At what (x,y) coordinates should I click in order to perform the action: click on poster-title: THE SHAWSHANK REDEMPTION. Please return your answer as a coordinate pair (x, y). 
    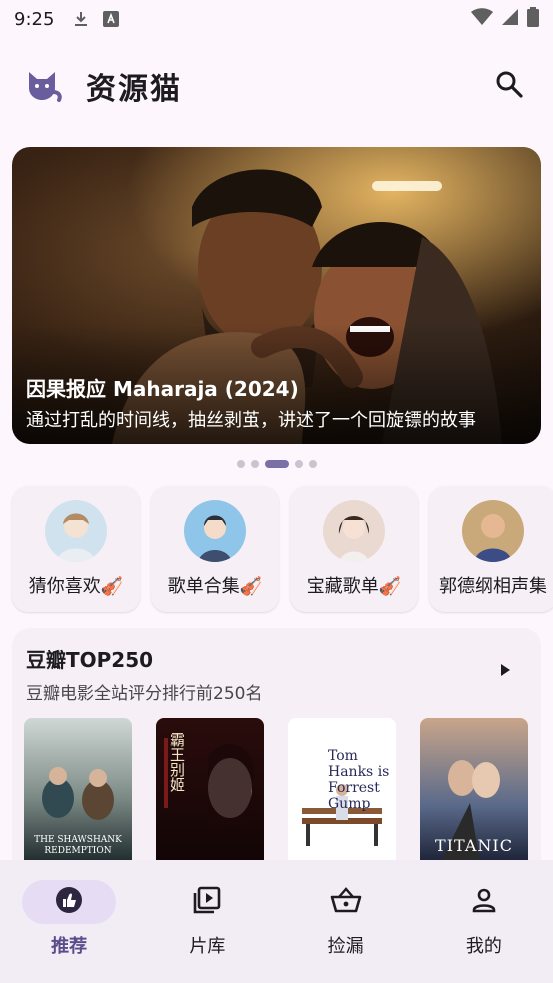
    Looking at the image, I should click on (78, 845).